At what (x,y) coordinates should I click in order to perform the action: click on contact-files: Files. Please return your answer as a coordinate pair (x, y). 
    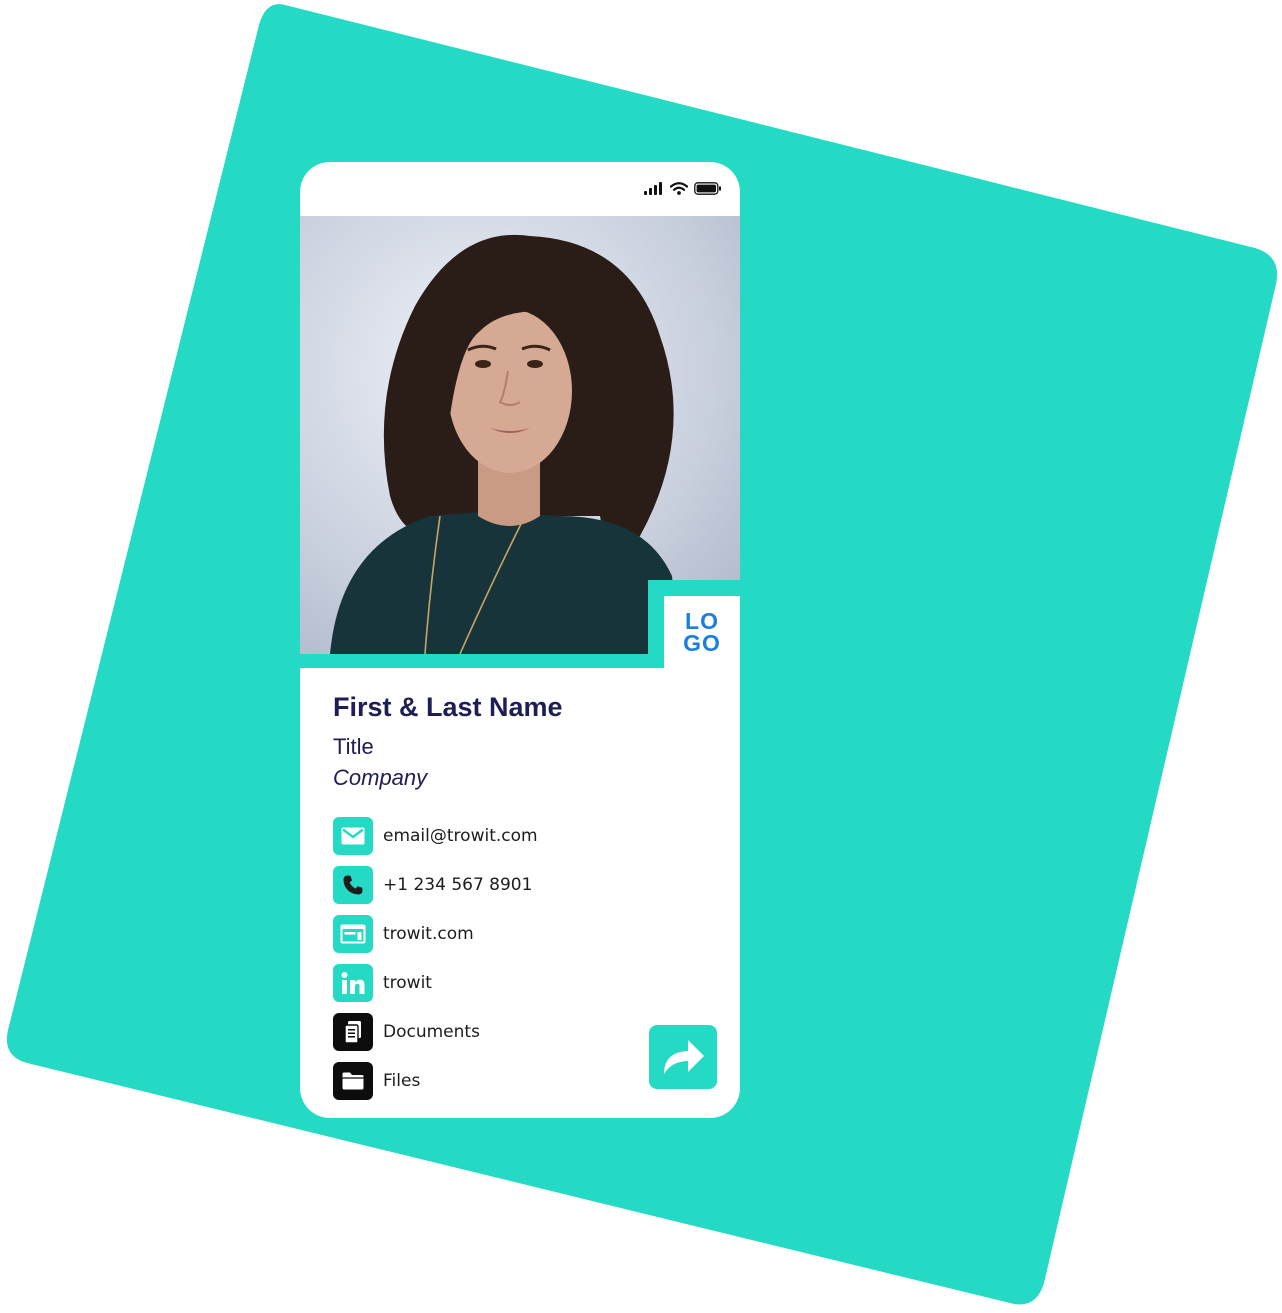
    Looking at the image, I should click on (376, 1081).